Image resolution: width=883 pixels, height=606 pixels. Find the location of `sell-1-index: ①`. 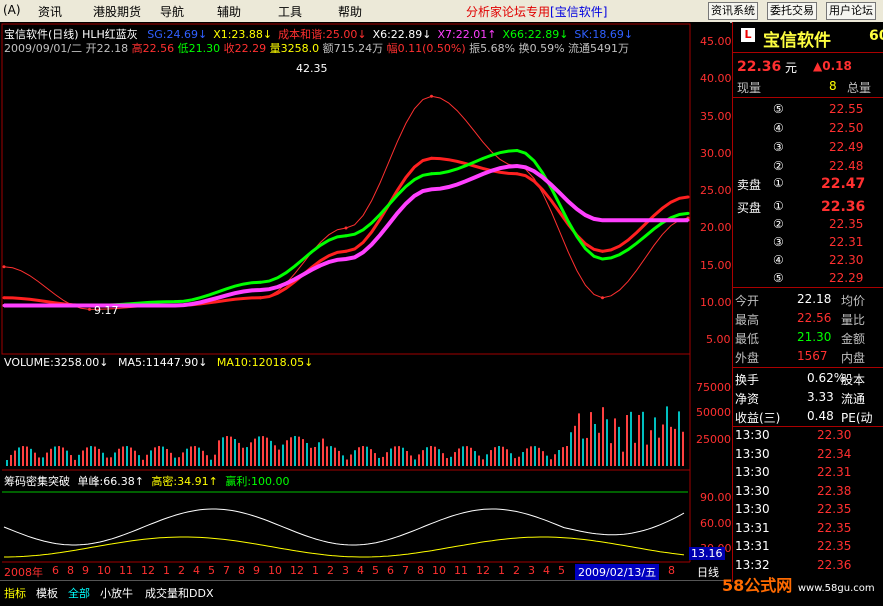

sell-1-index: ① is located at coordinates (778, 183).